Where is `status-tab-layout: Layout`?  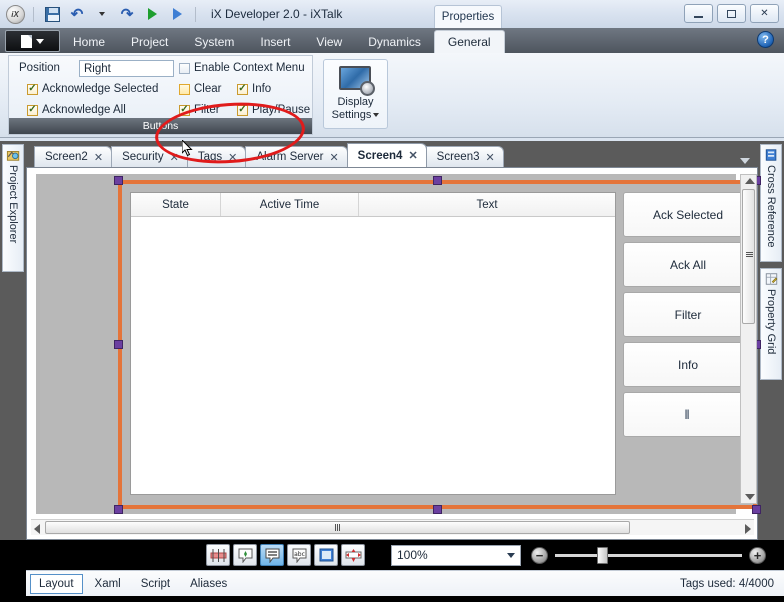
status-tab-layout: Layout is located at coordinates (56, 583).